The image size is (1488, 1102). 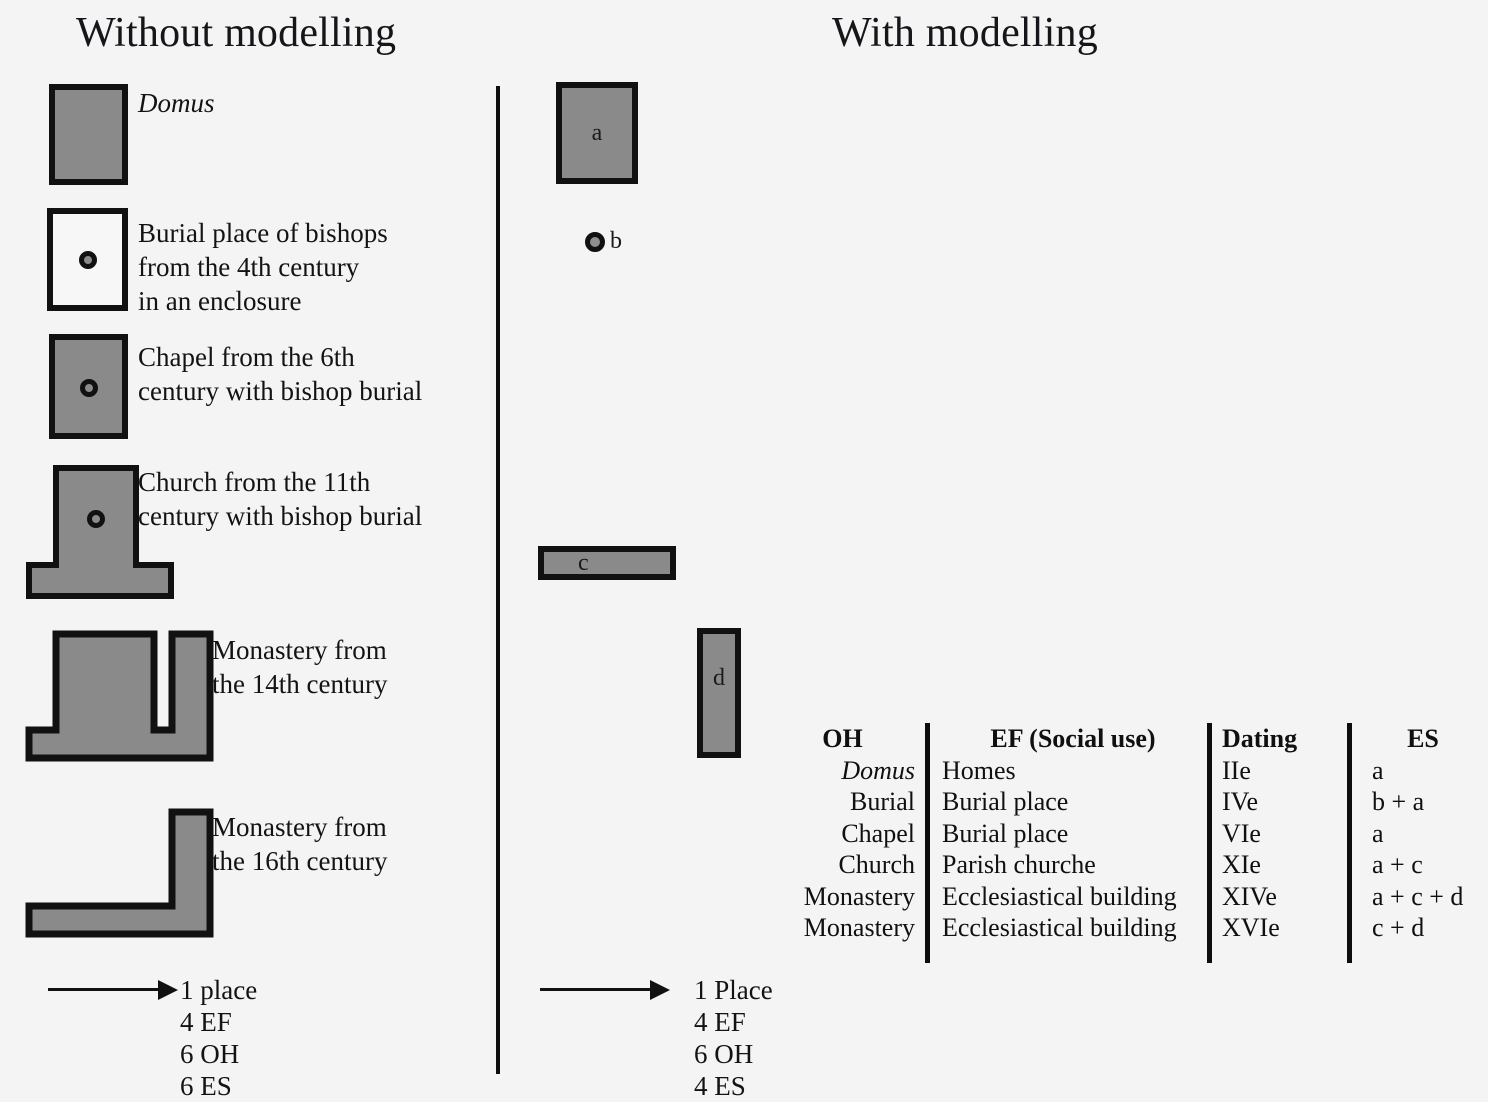 What do you see at coordinates (1236, 770) in the screenshot?
I see `table-cell-dating: IIe` at bounding box center [1236, 770].